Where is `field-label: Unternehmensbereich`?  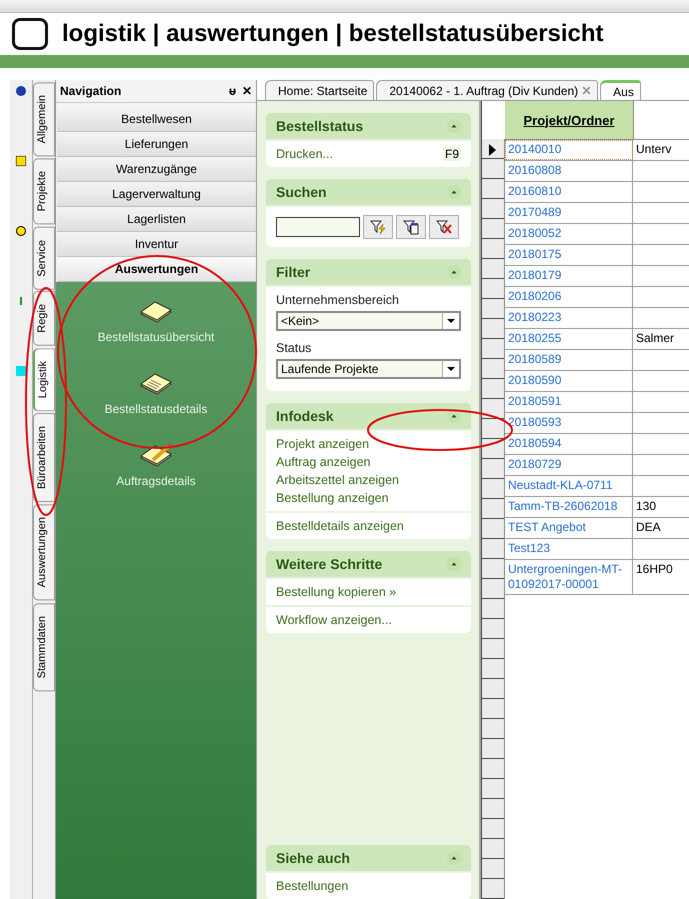 field-label: Unternehmensbereich is located at coordinates (338, 300).